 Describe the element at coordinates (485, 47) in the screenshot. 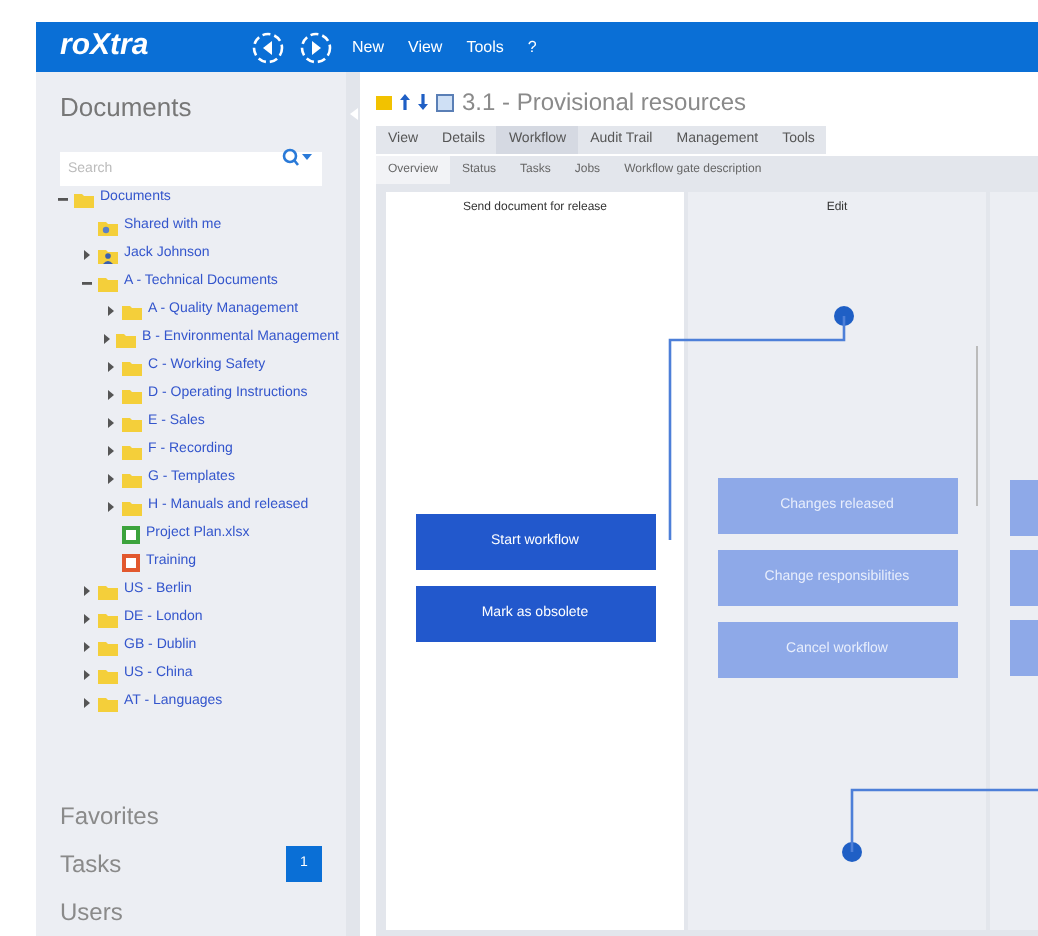

I see `menu-item: Tools` at that location.